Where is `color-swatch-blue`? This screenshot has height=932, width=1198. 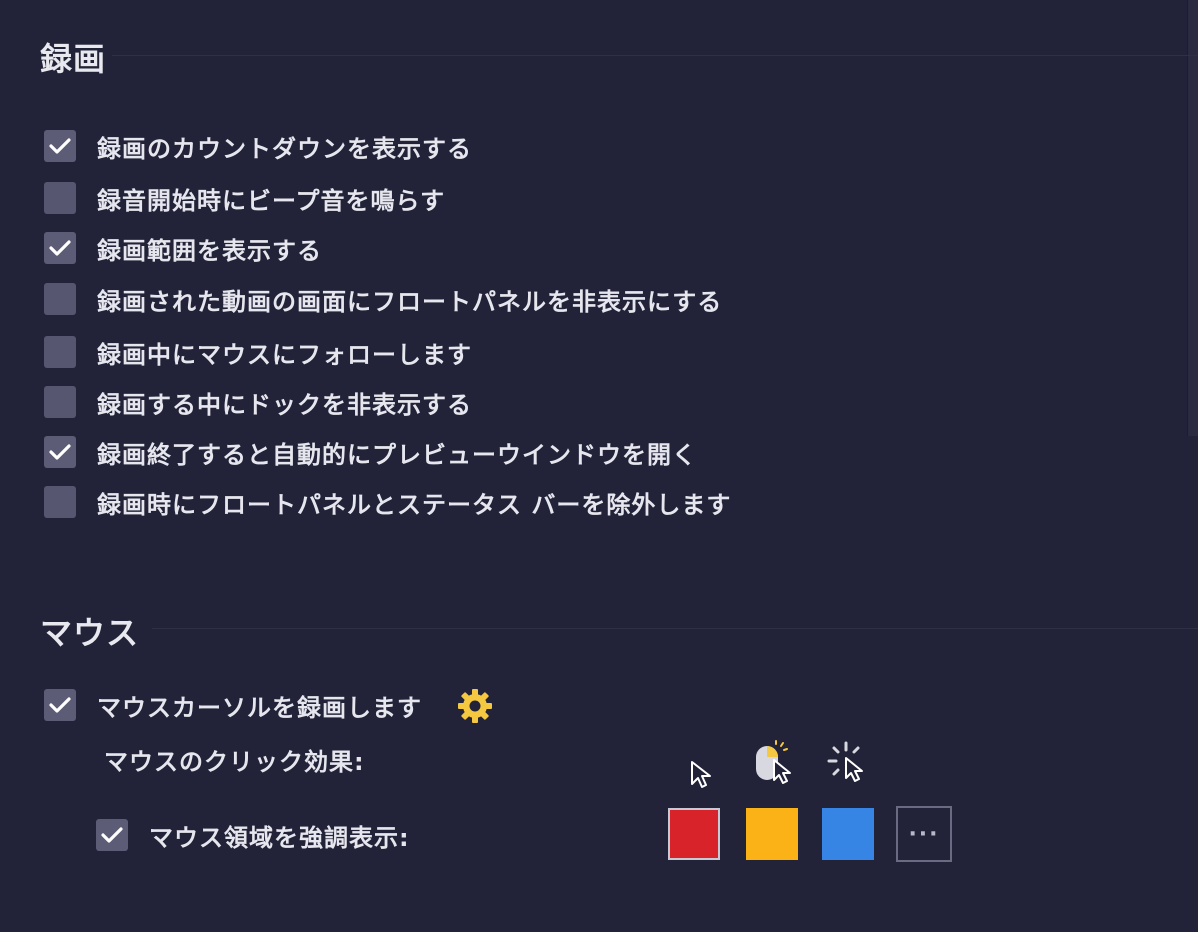
color-swatch-blue is located at coordinates (848, 834).